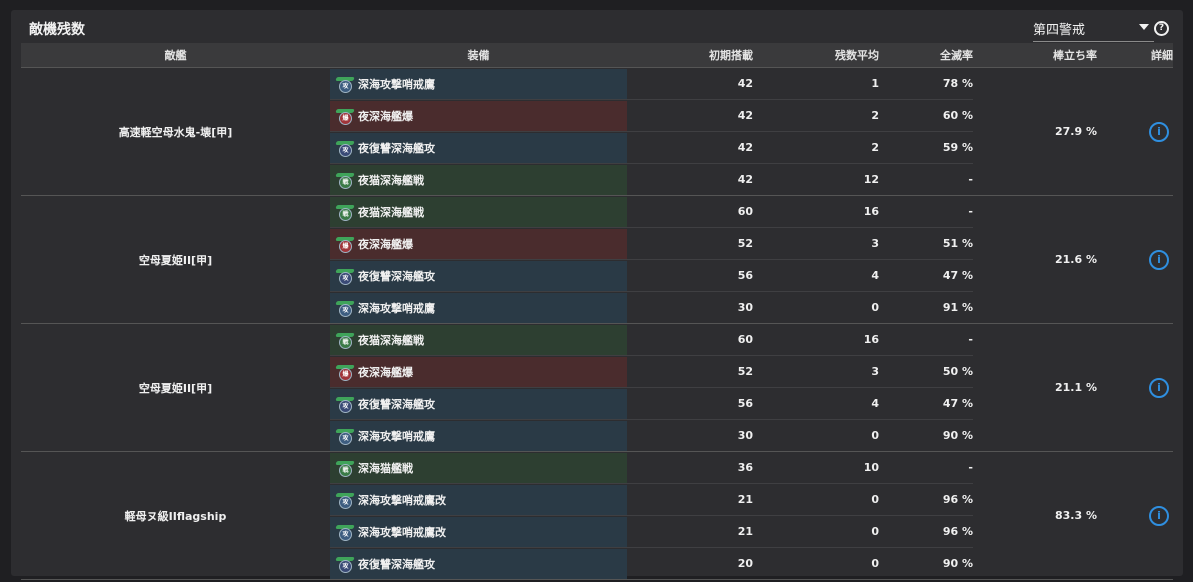 The width and height of the screenshot is (1193, 582). I want to click on initial-count: 21, so click(690, 499).